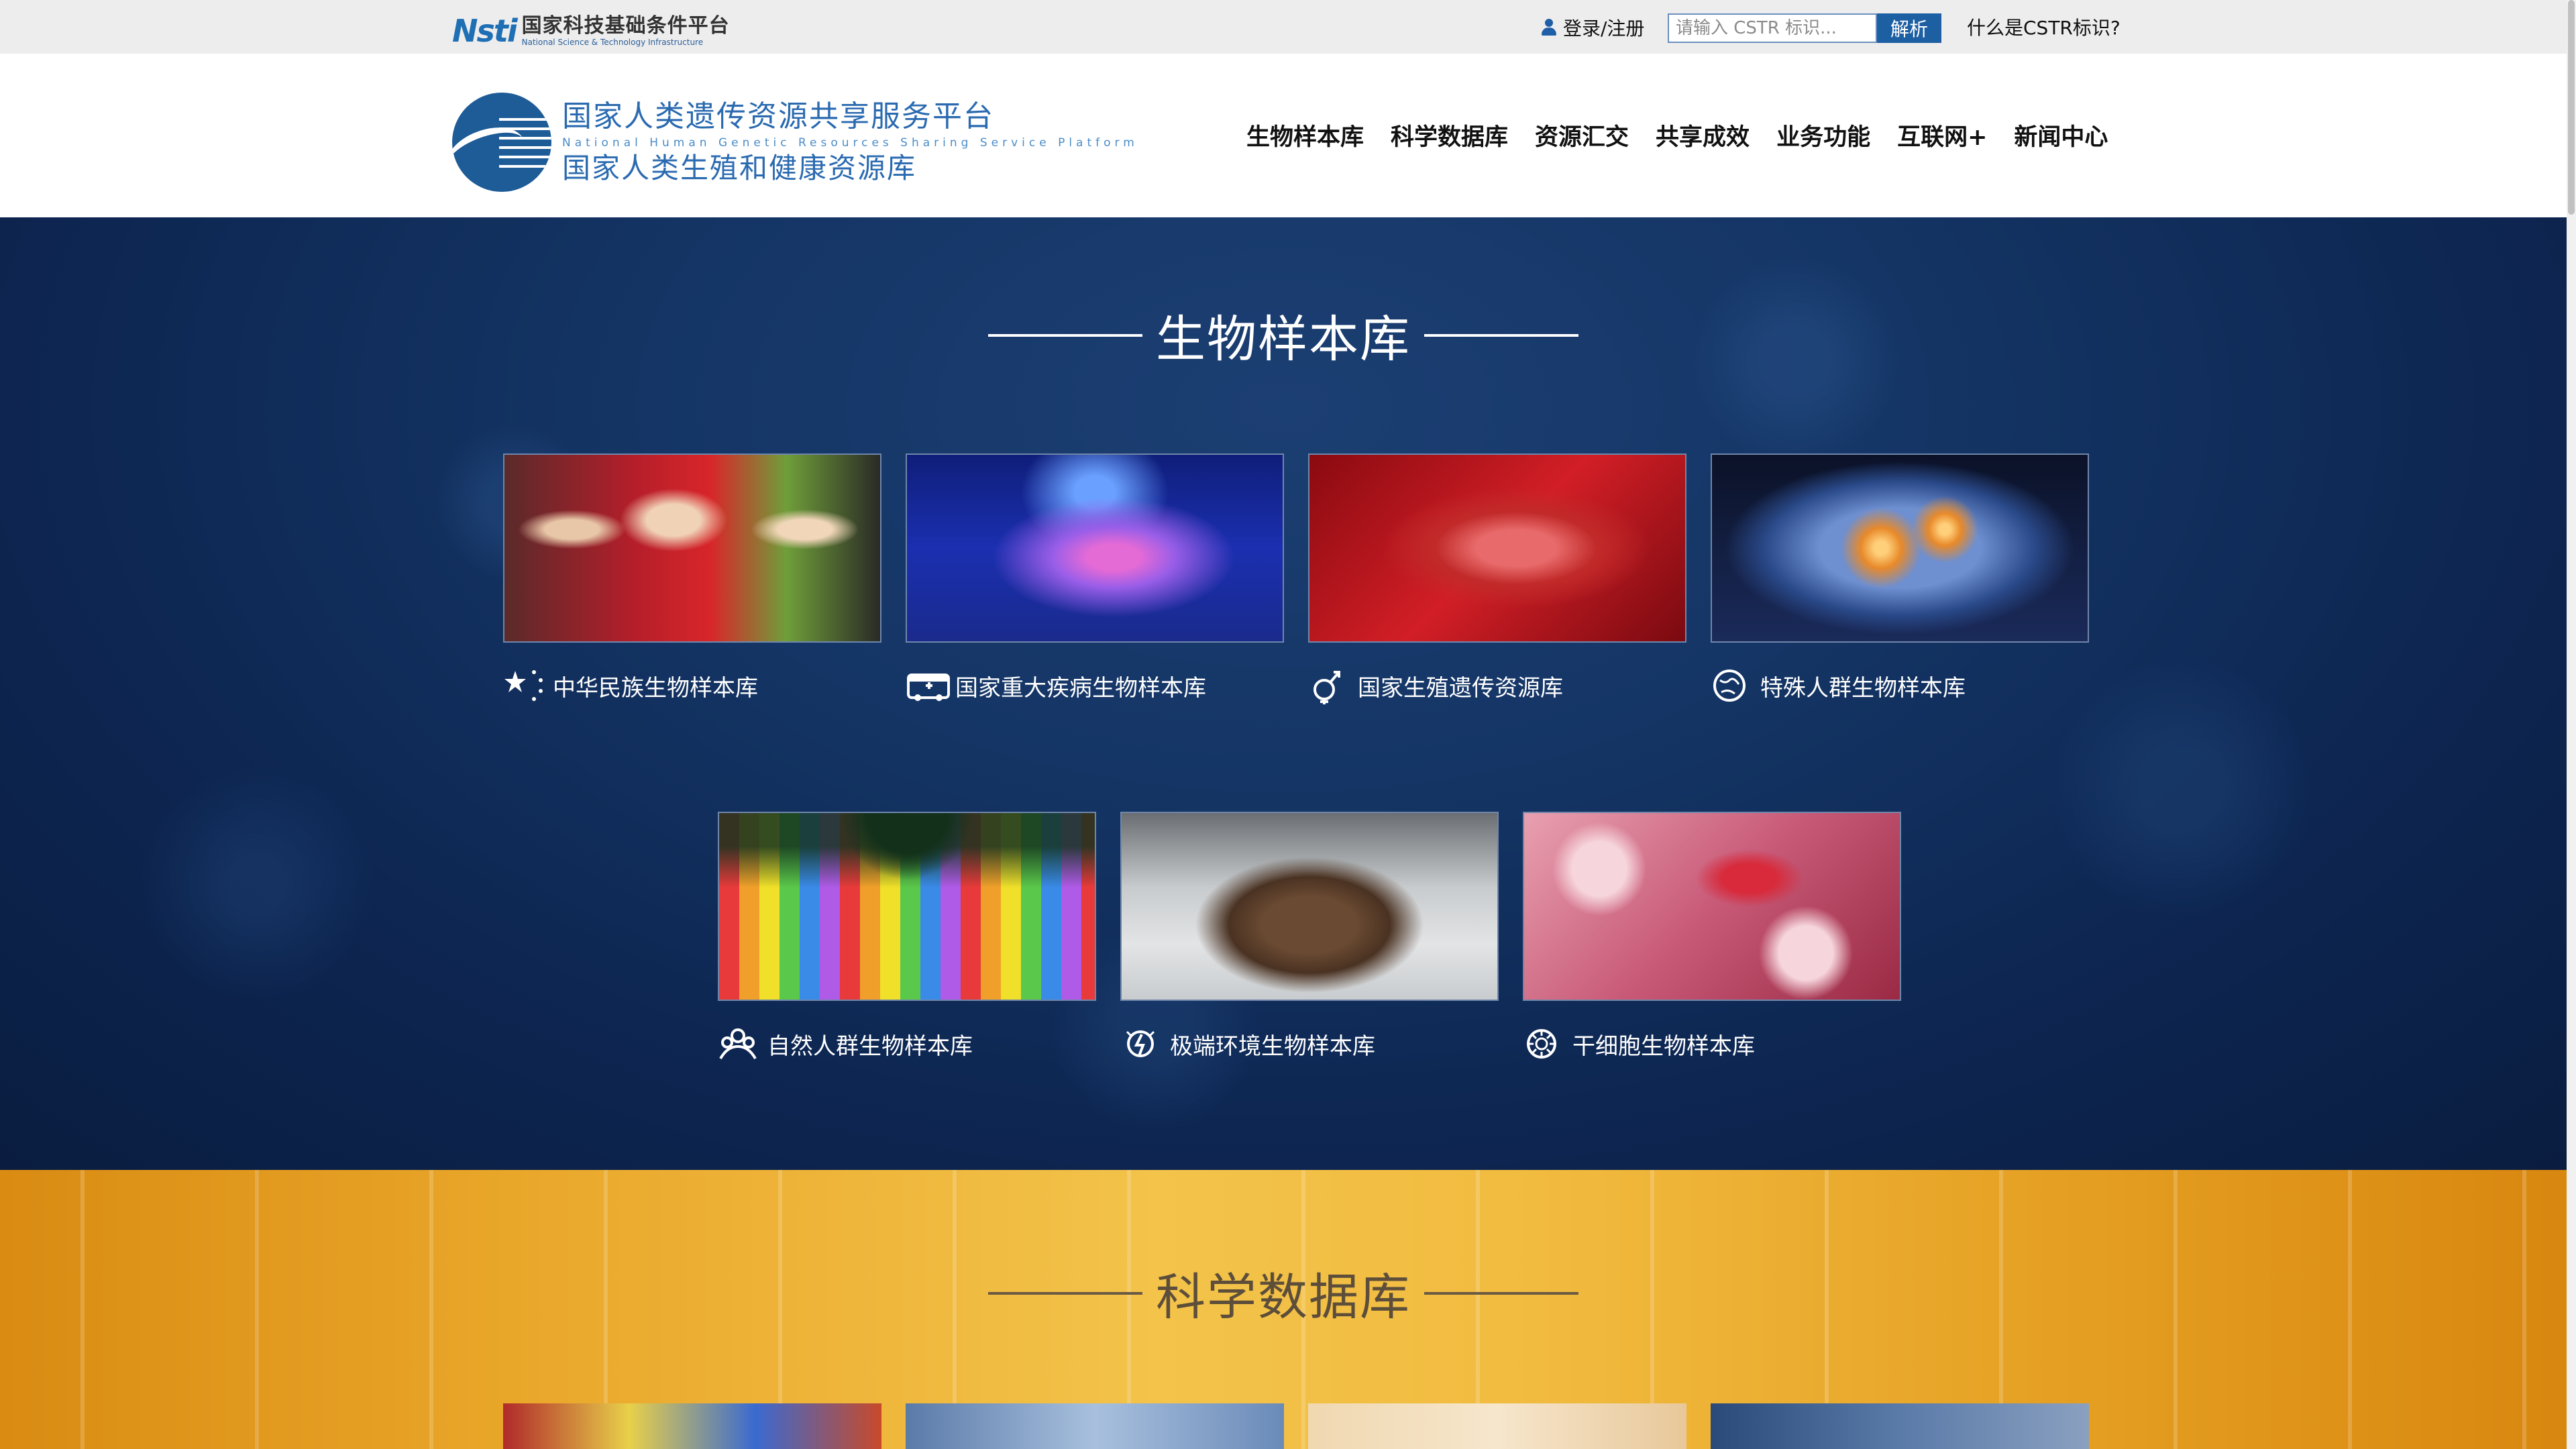 The height and width of the screenshot is (1449, 2576). I want to click on biobank-card-natural-population: 自然人群生物样本库, so click(907, 938).